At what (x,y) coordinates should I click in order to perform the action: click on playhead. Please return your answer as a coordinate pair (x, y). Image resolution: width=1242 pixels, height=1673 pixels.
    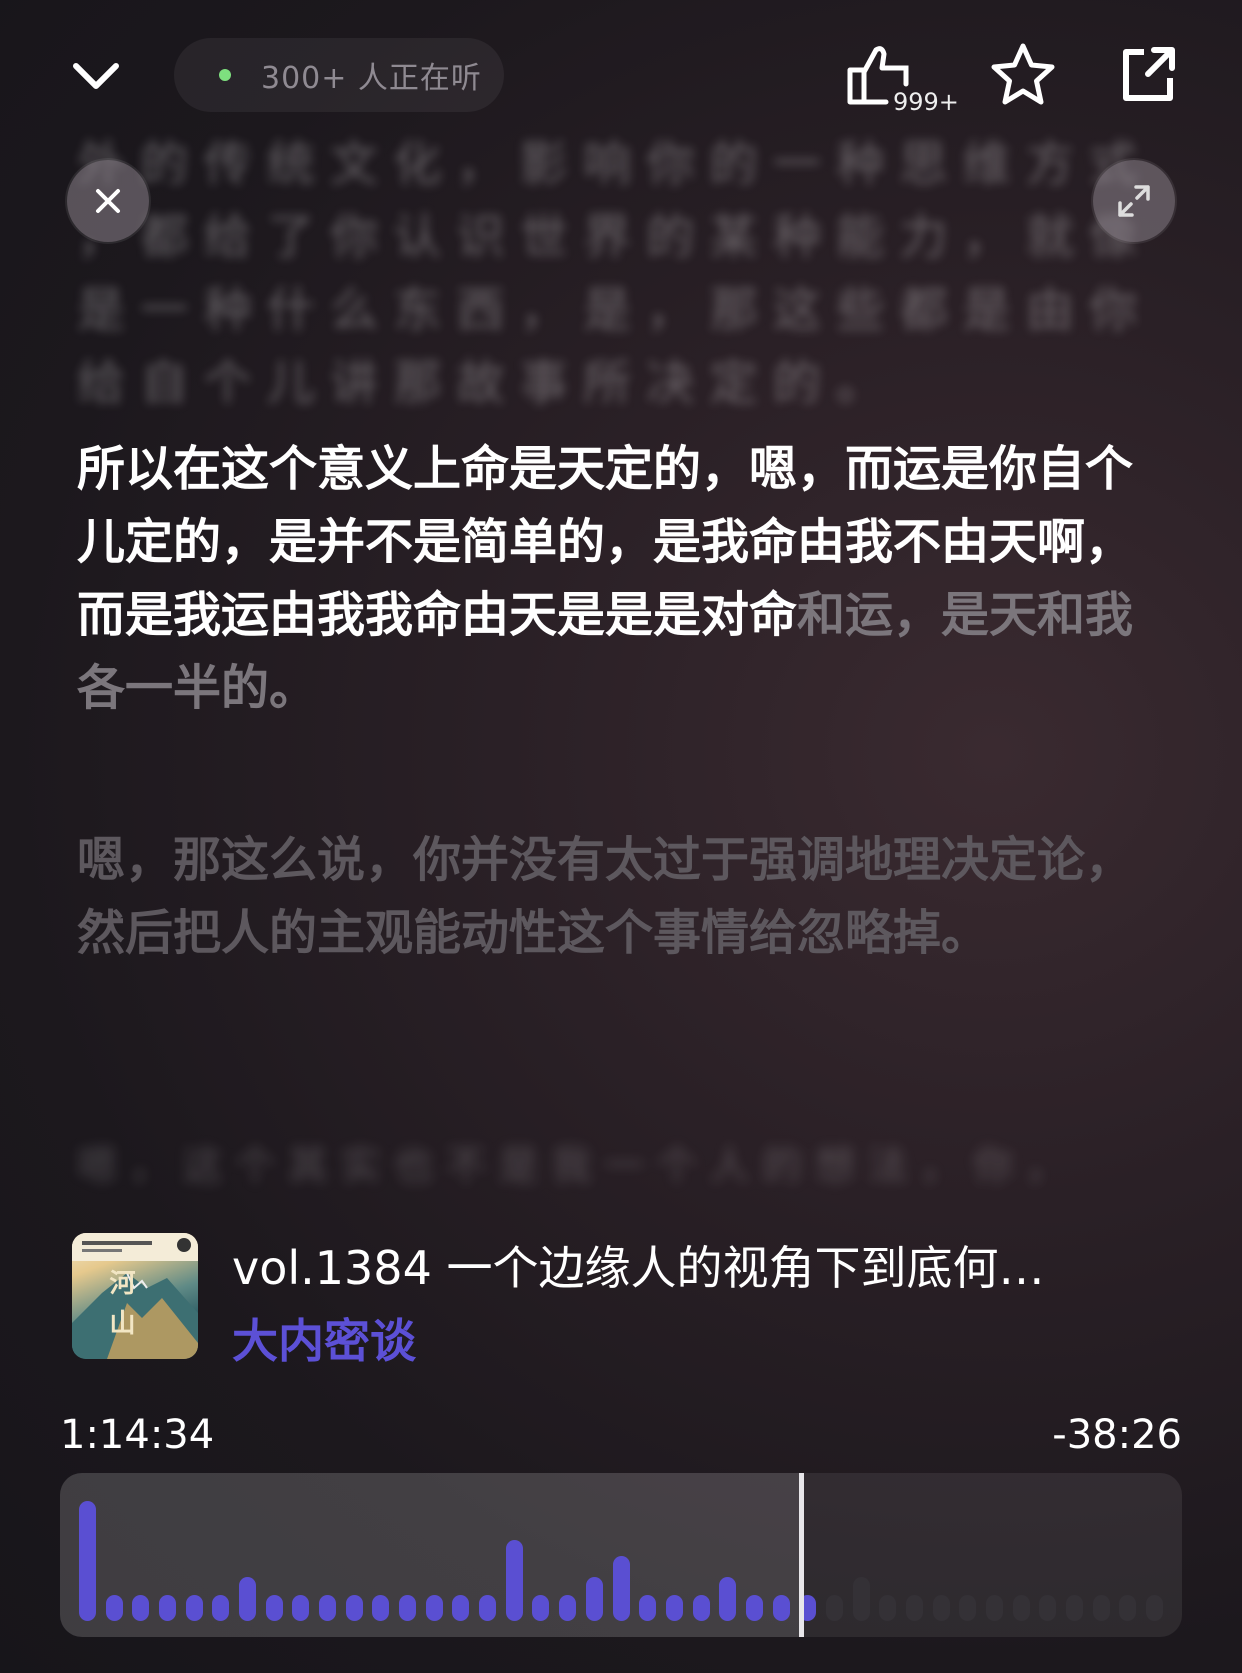
    Looking at the image, I should click on (801, 1555).